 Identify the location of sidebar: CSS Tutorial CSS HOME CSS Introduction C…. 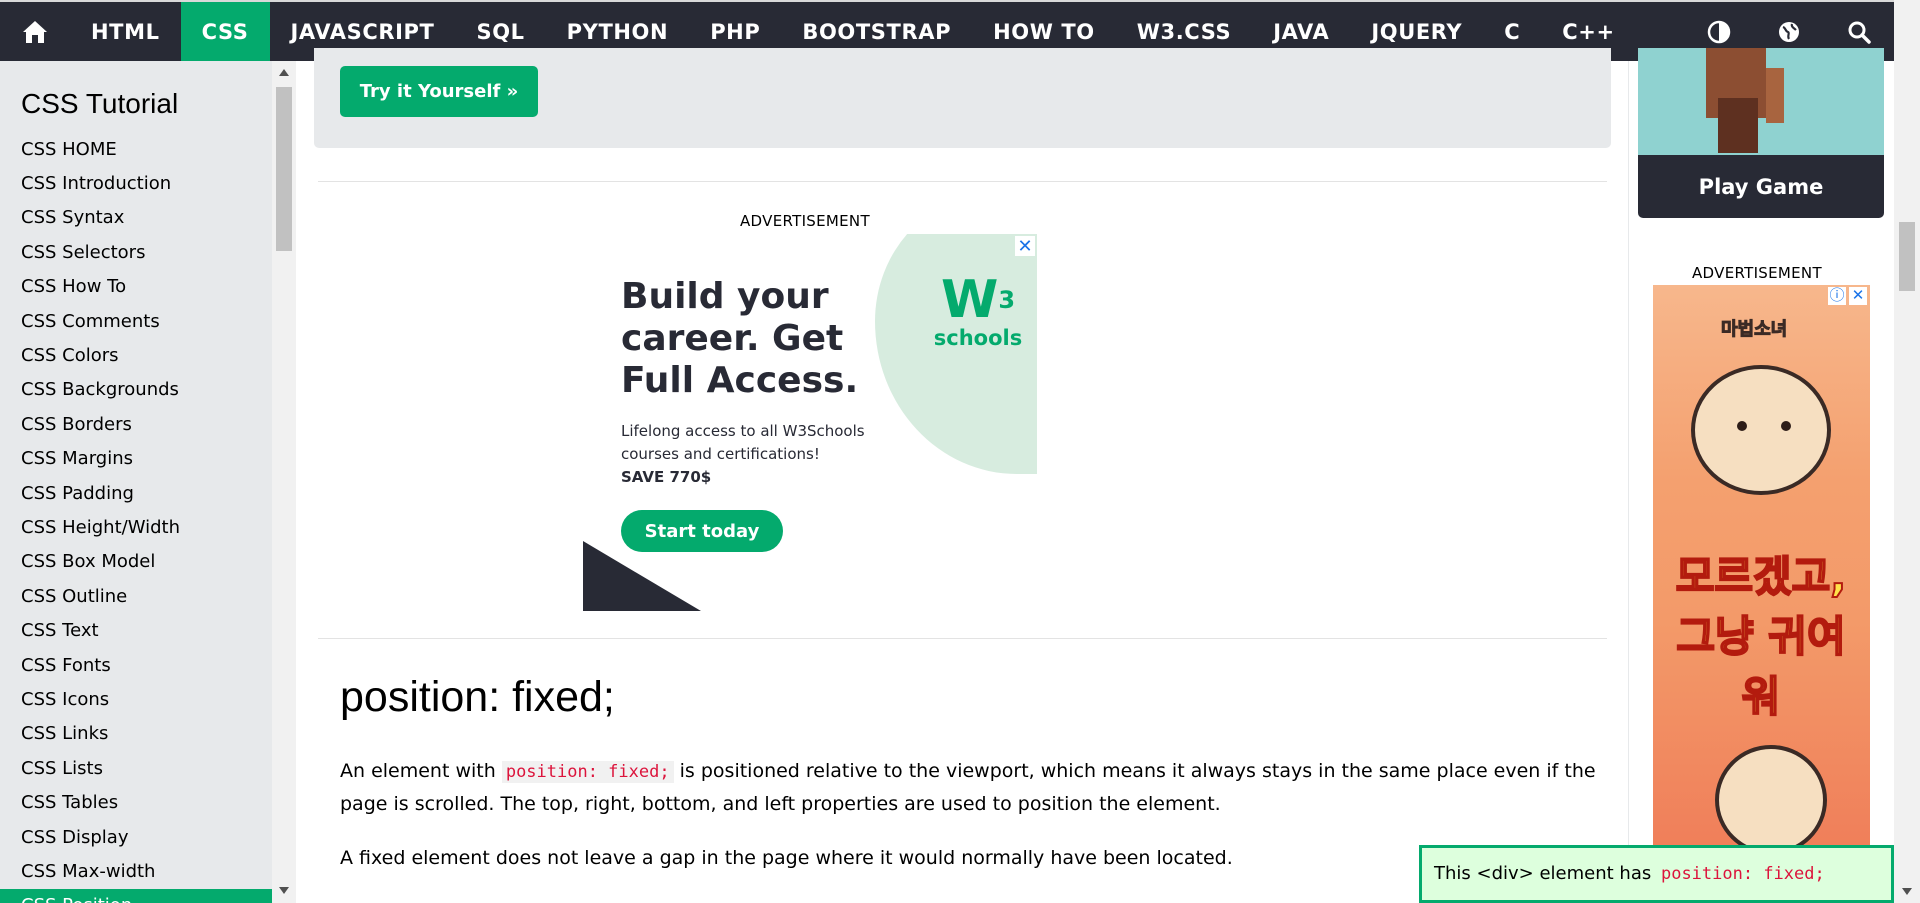
(136, 482).